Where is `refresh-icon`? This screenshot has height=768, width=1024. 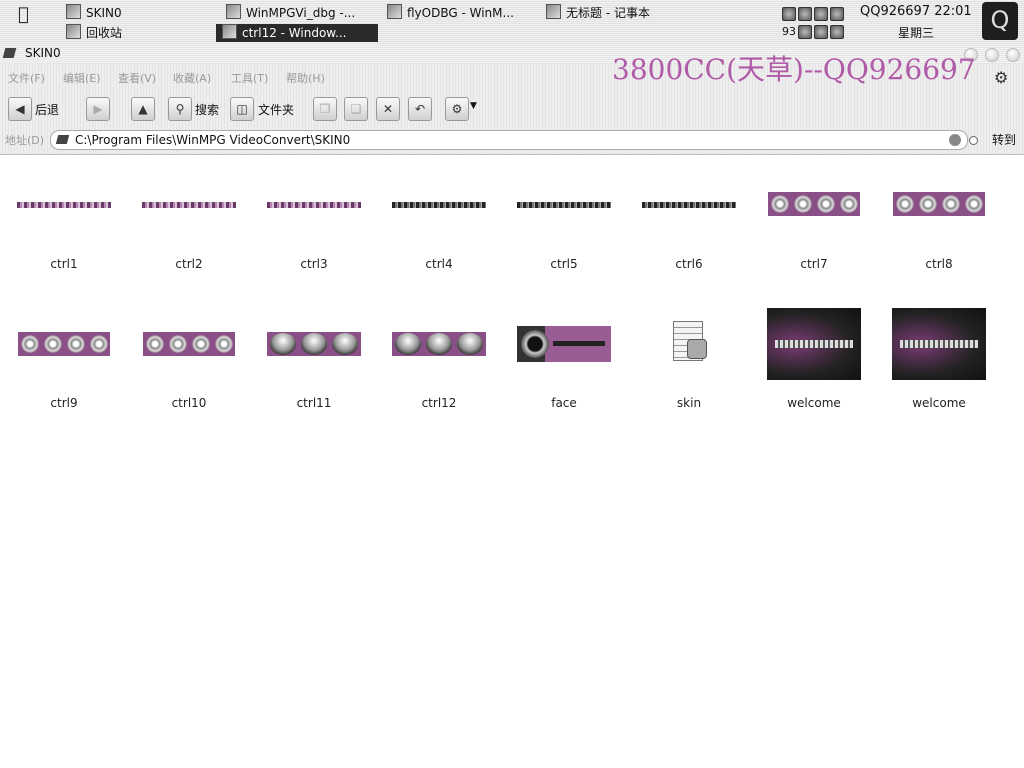 refresh-icon is located at coordinates (955, 140).